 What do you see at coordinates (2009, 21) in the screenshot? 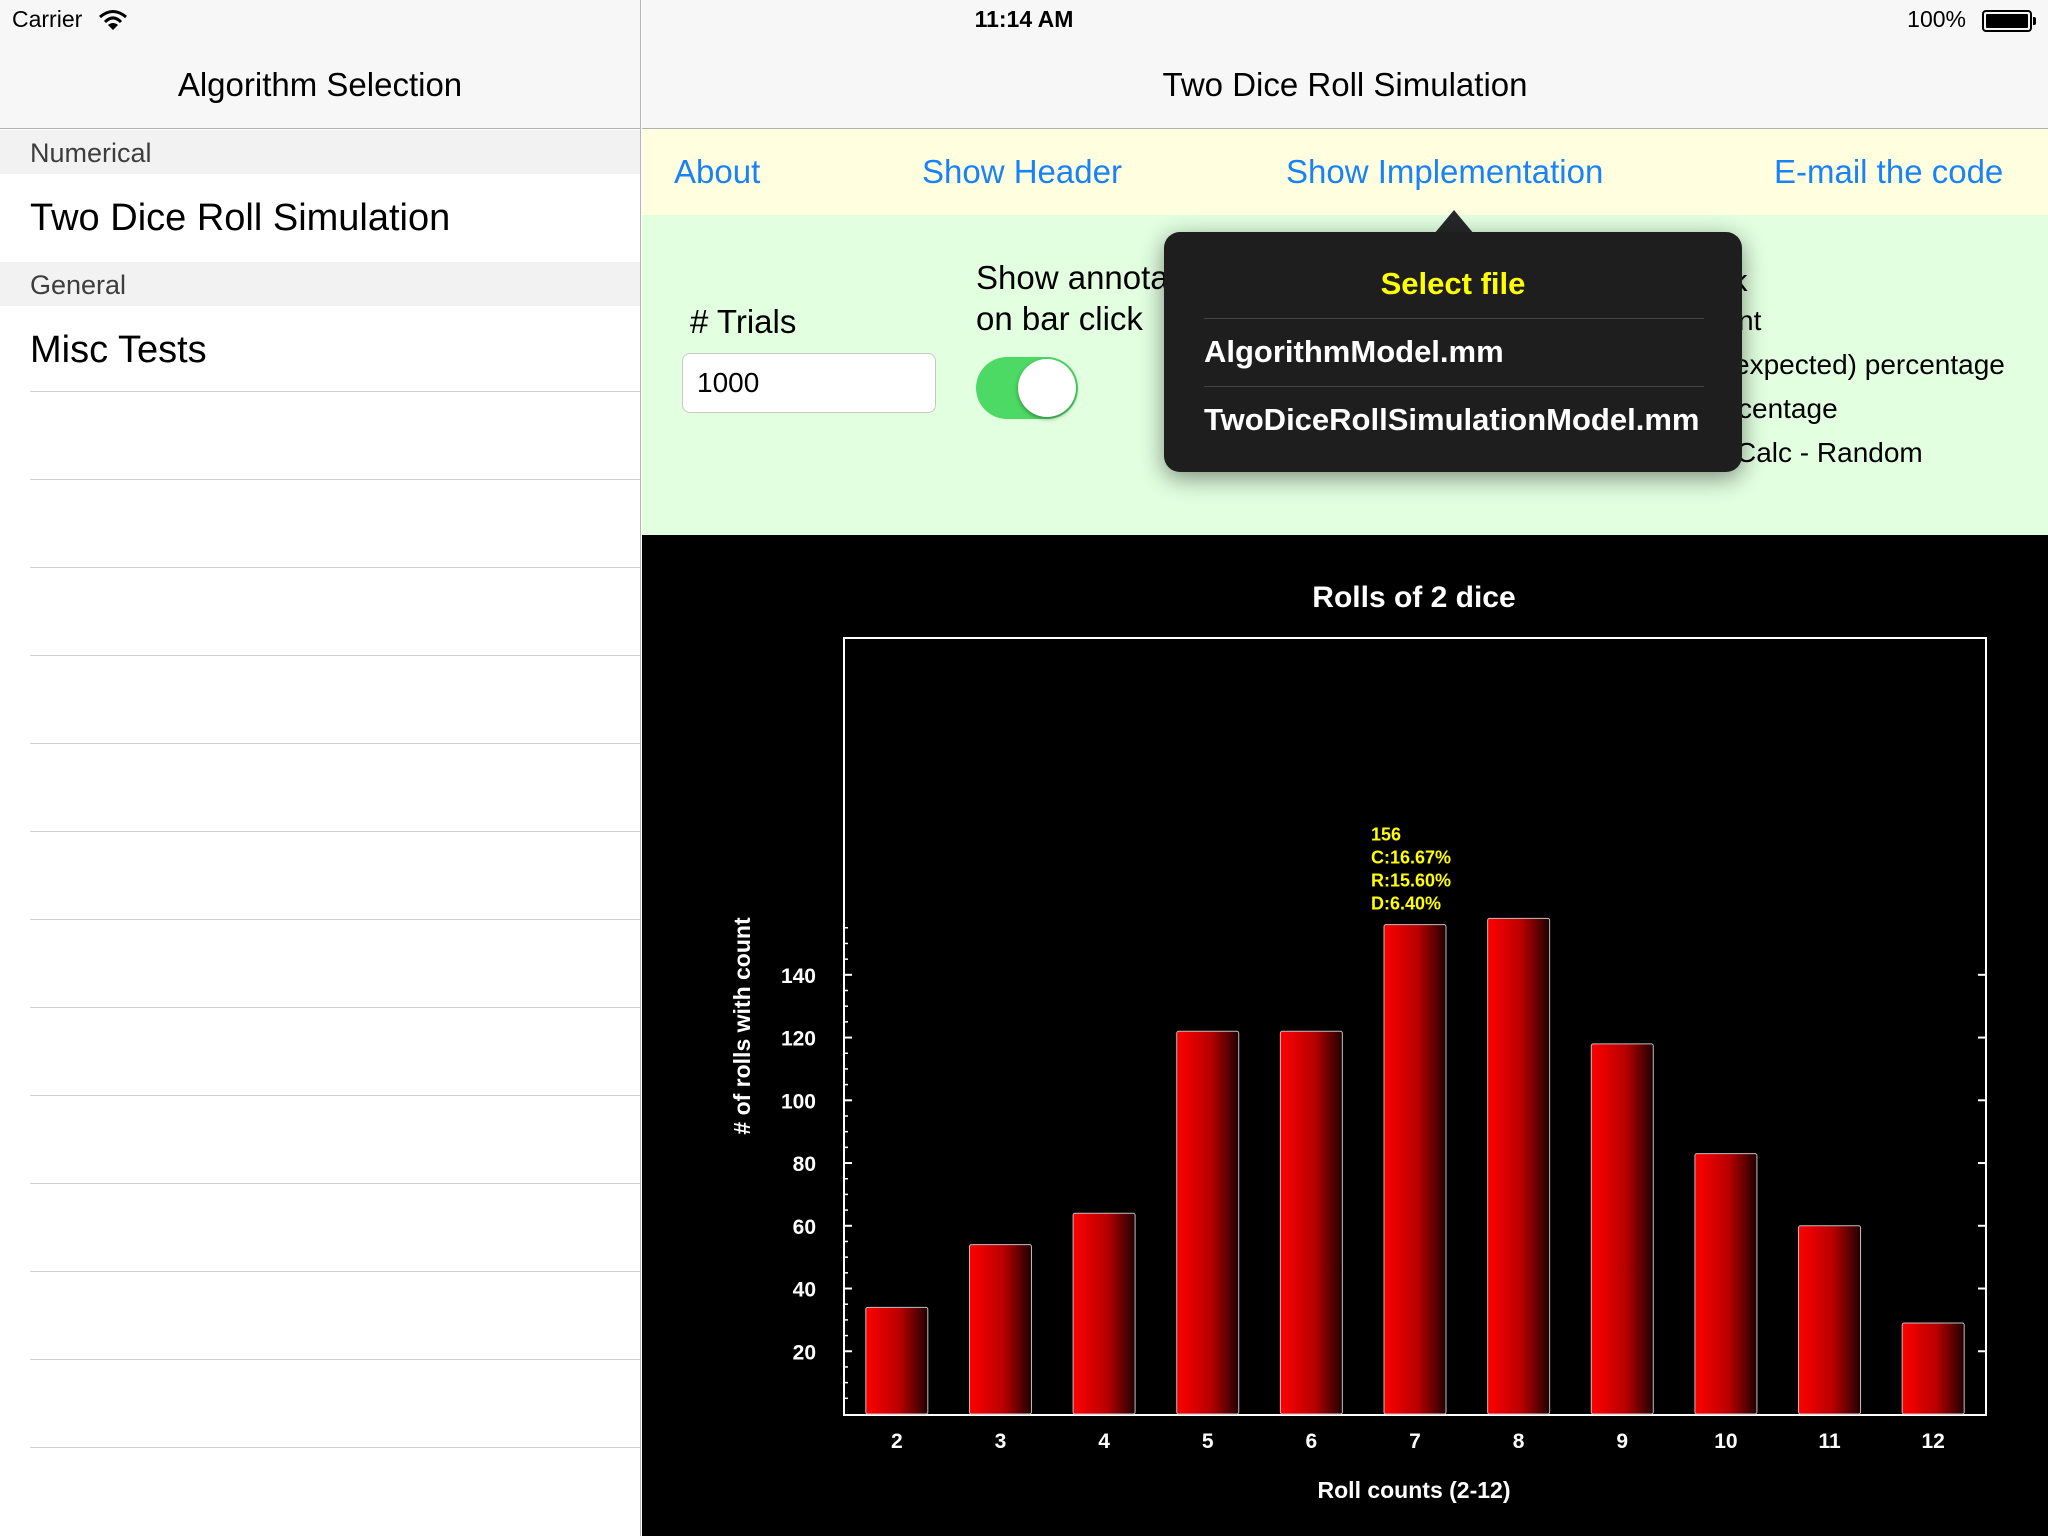
I see `battery-icon` at bounding box center [2009, 21].